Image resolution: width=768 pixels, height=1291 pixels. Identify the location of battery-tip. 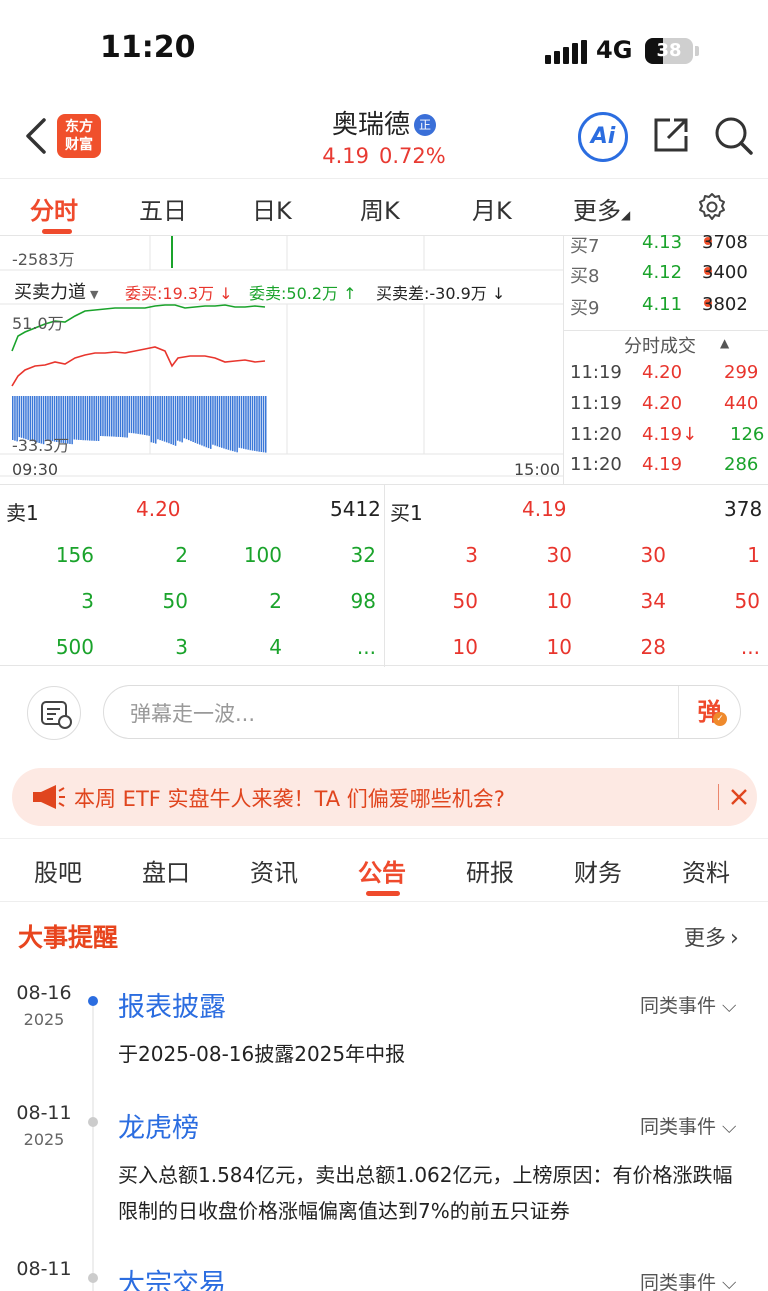
(697, 51).